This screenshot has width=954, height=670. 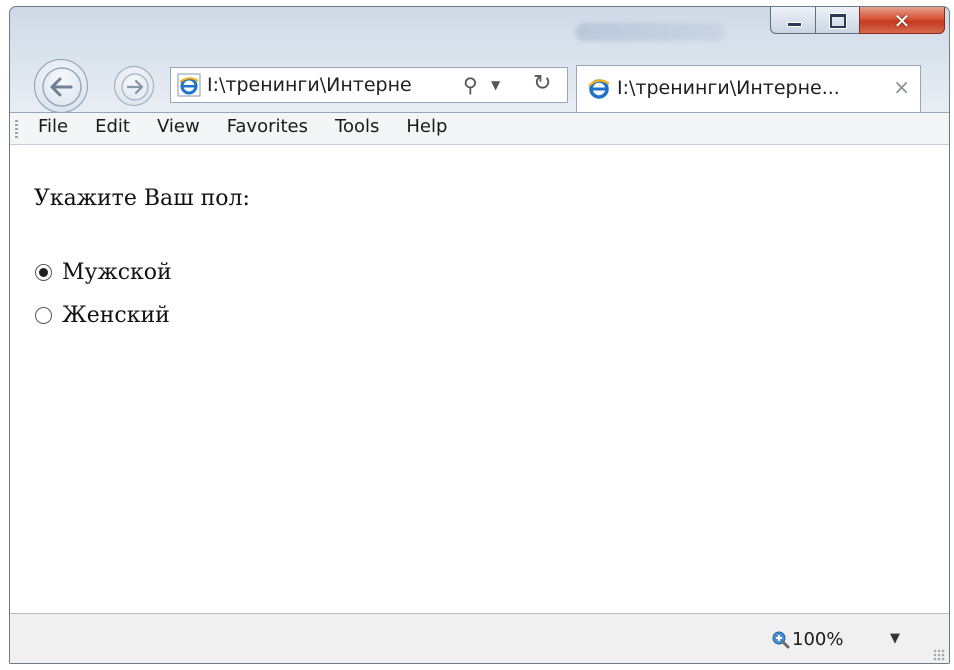 I want to click on radio-female-label: Женский, so click(x=116, y=315).